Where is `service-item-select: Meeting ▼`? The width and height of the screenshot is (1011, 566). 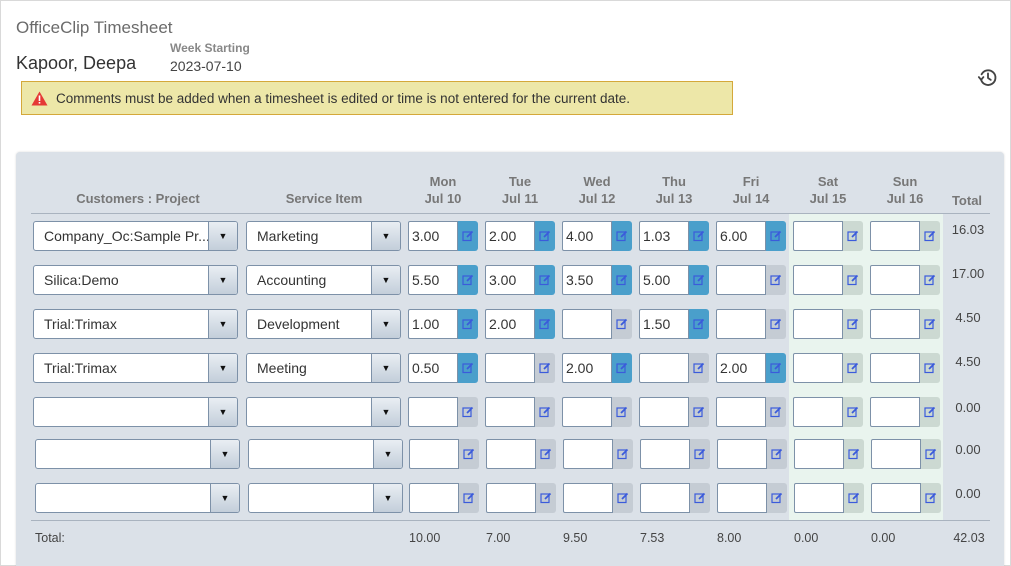
service-item-select: Meeting ▼ is located at coordinates (323, 368).